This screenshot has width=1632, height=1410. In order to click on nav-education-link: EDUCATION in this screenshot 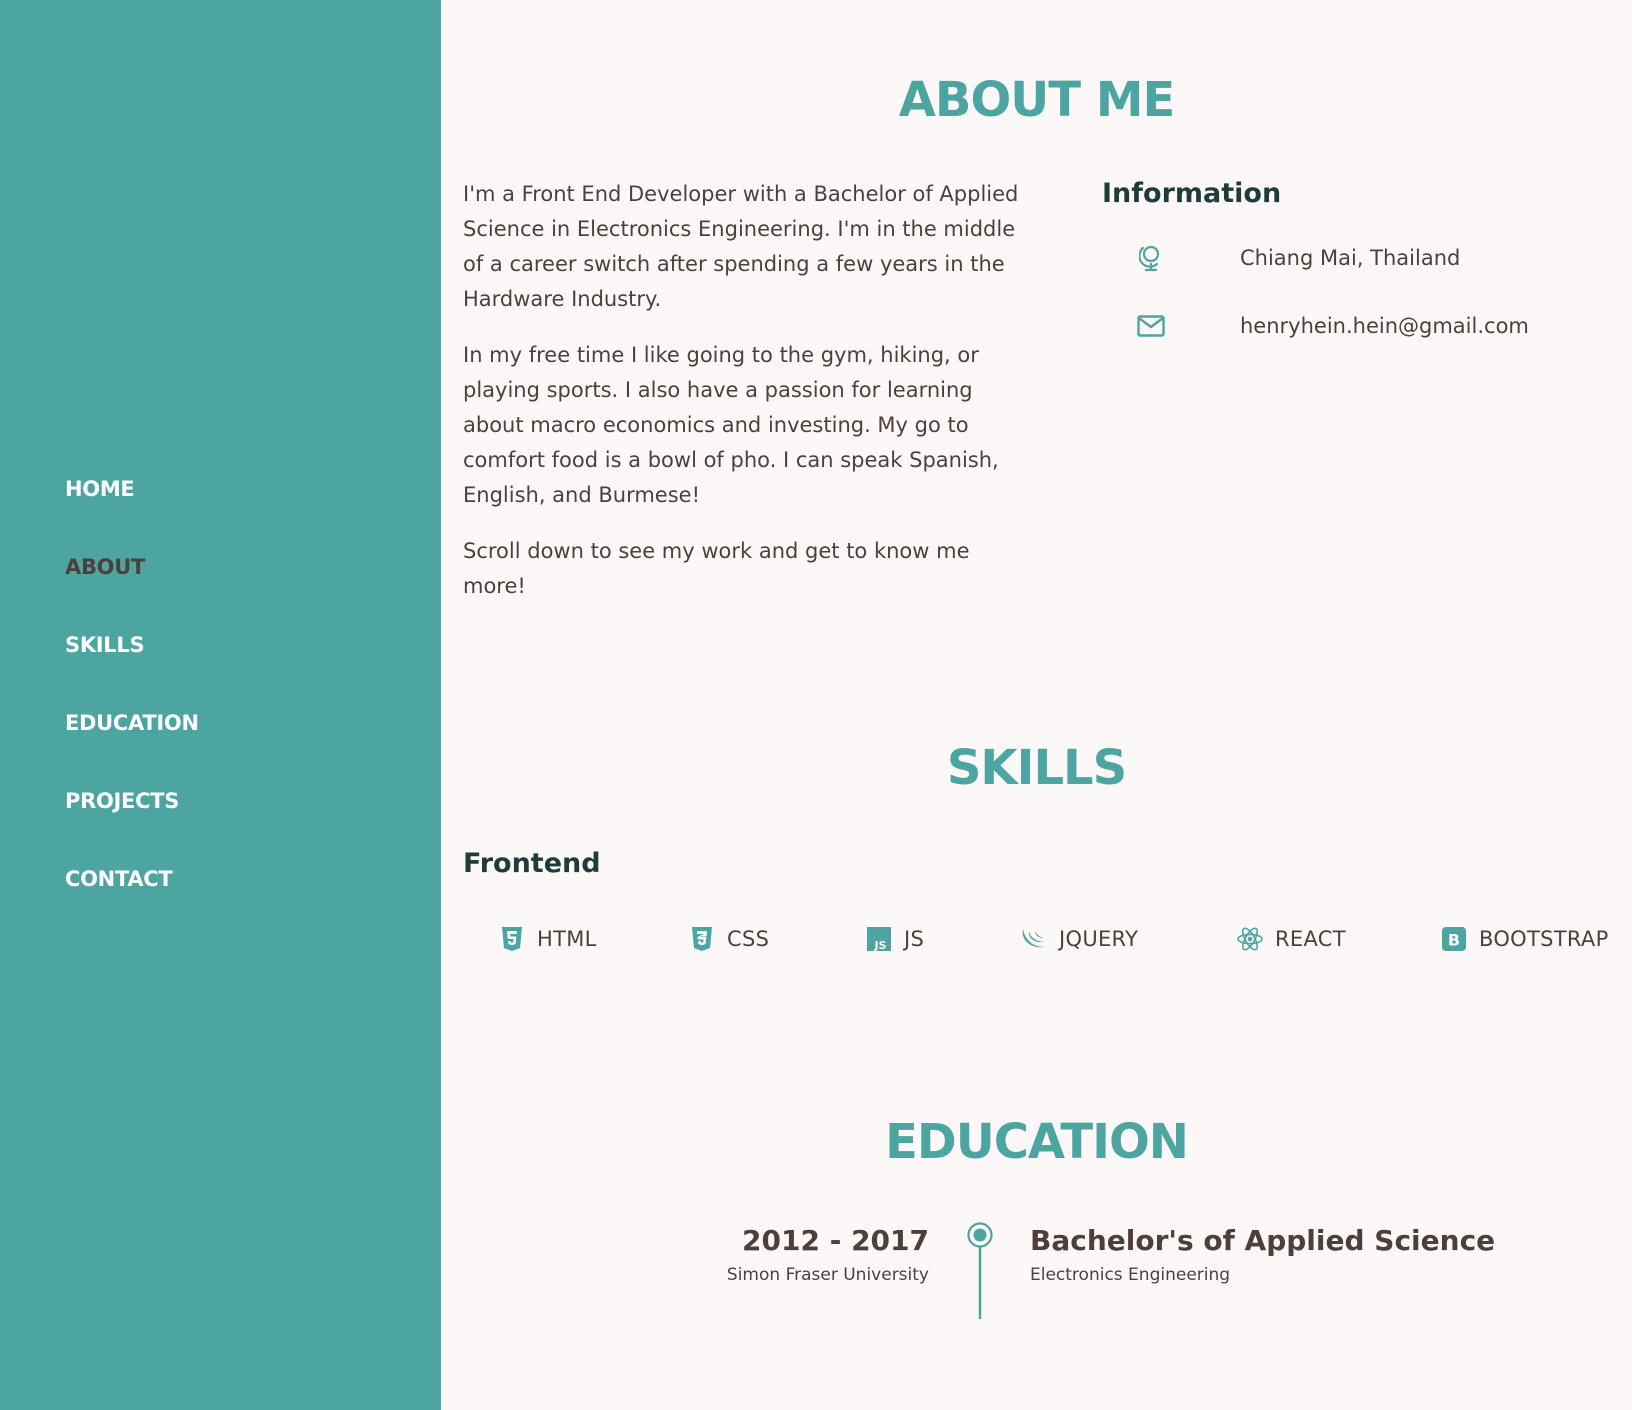, I will do `click(132, 723)`.